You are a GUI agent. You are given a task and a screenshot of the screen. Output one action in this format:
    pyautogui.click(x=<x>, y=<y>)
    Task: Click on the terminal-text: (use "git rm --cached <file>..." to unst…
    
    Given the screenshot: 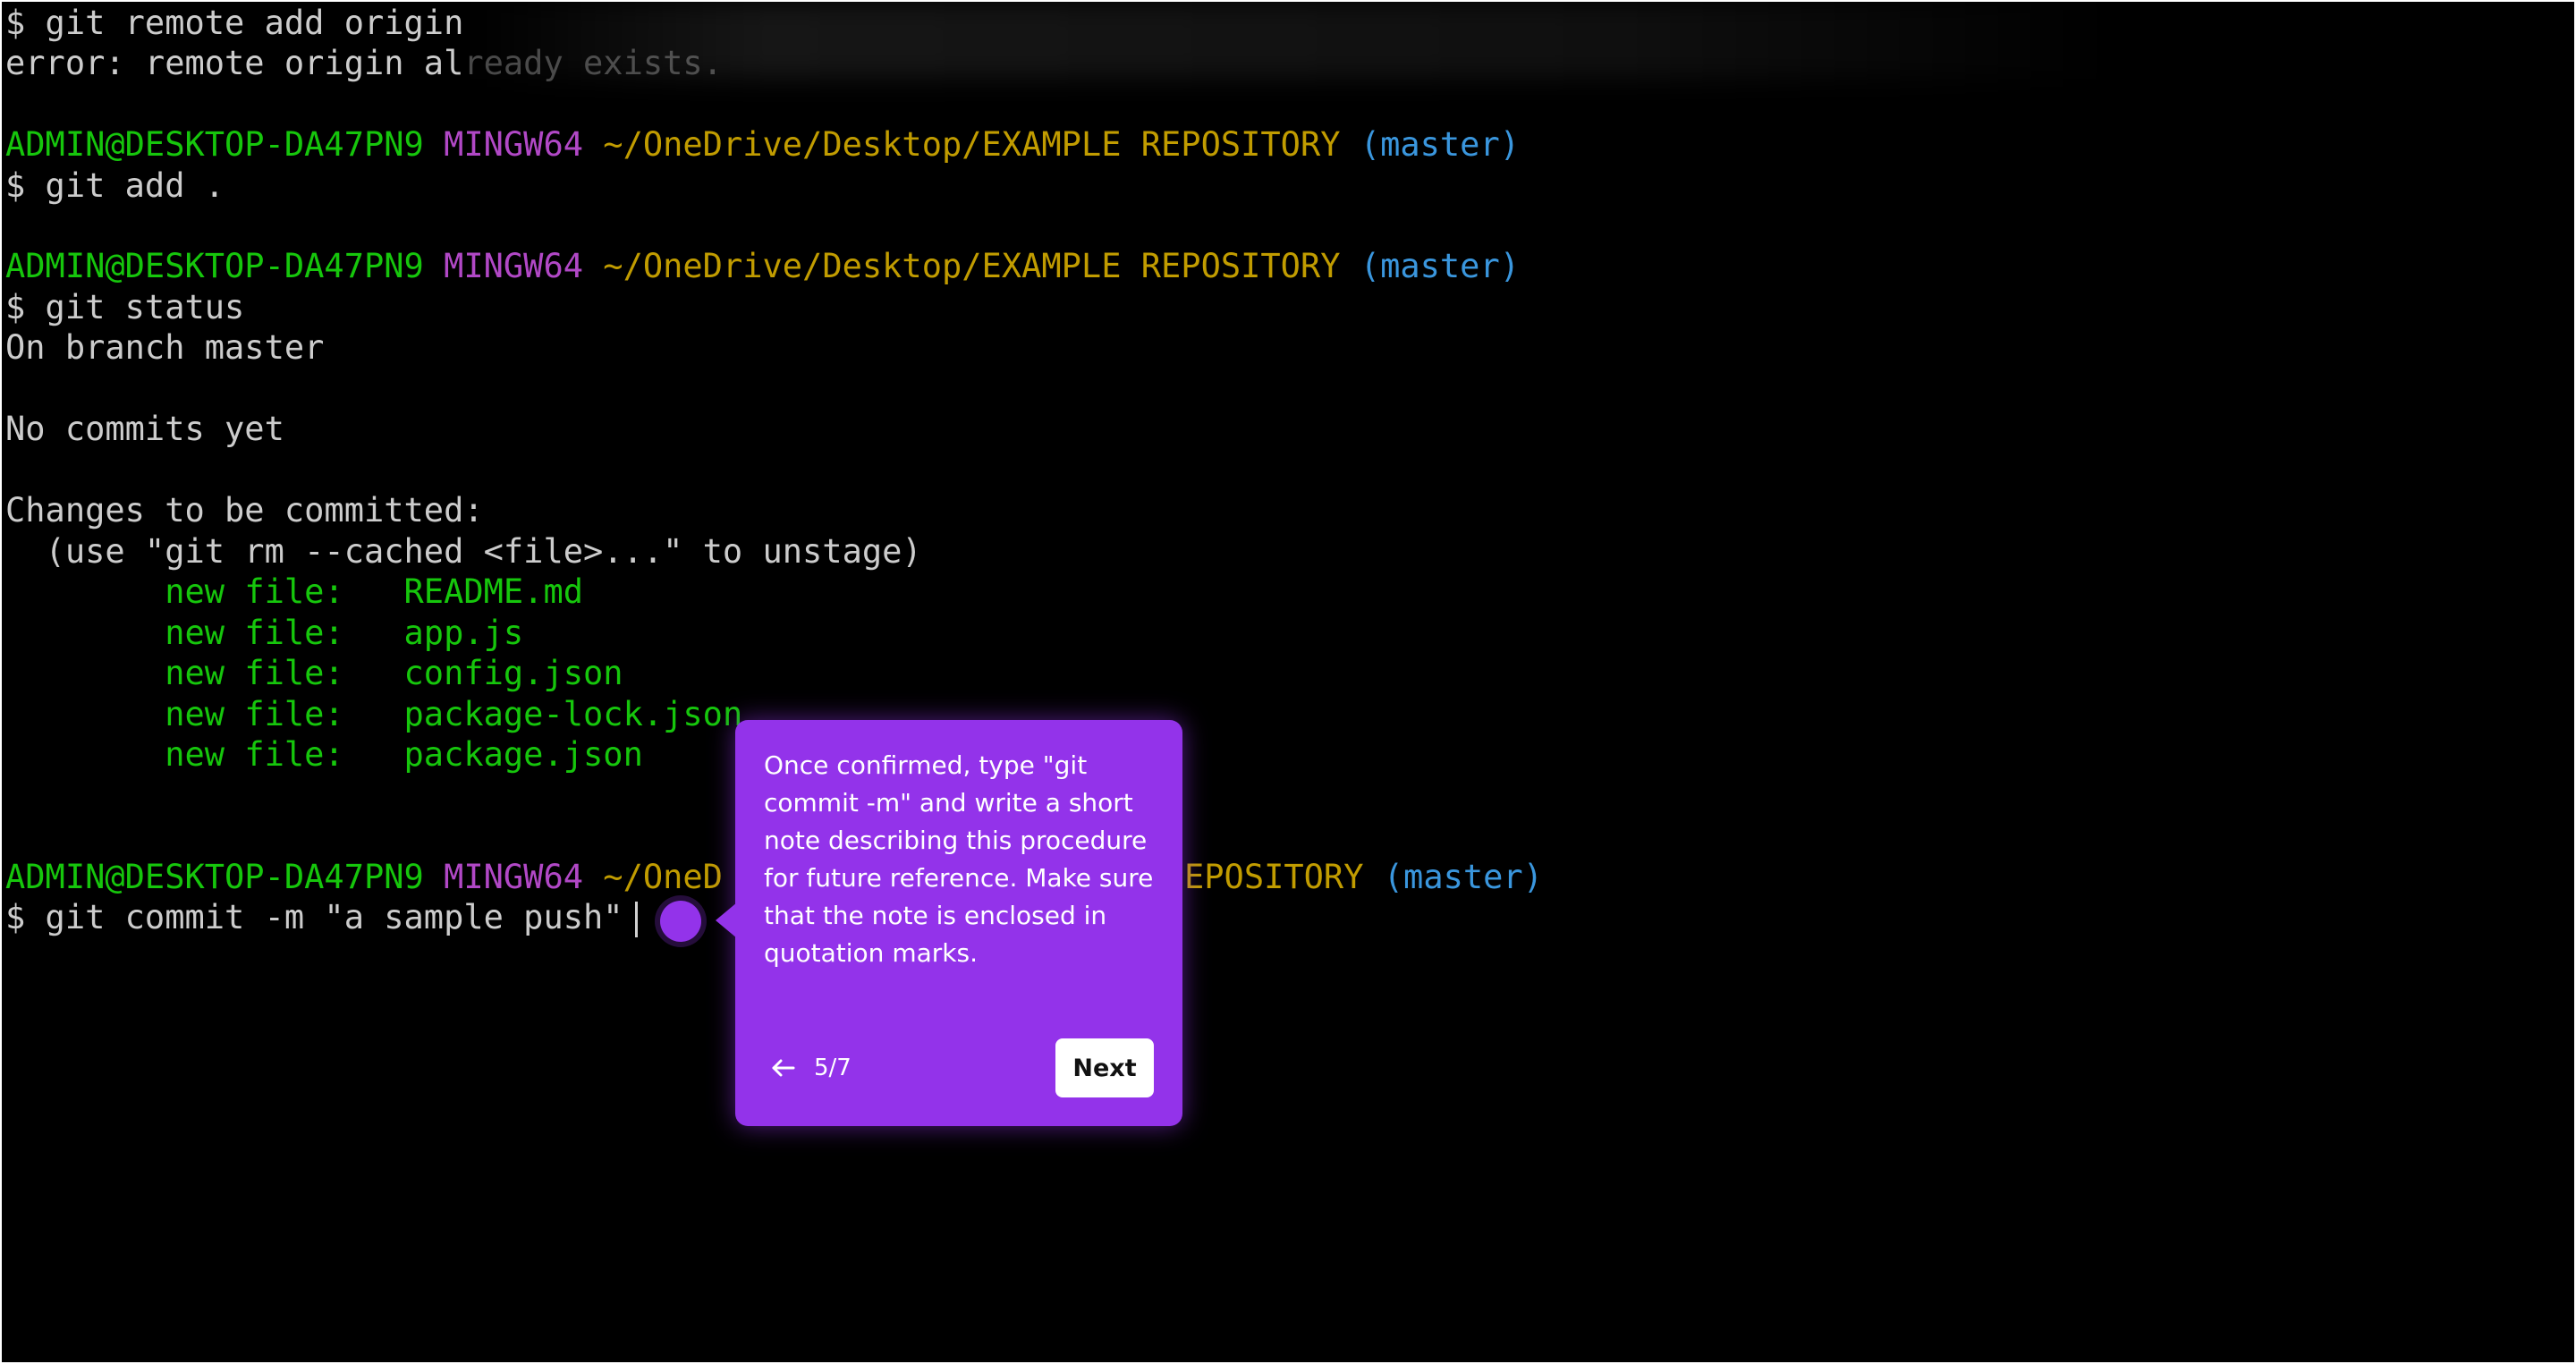 What is the action you would take?
    pyautogui.click(x=463, y=551)
    